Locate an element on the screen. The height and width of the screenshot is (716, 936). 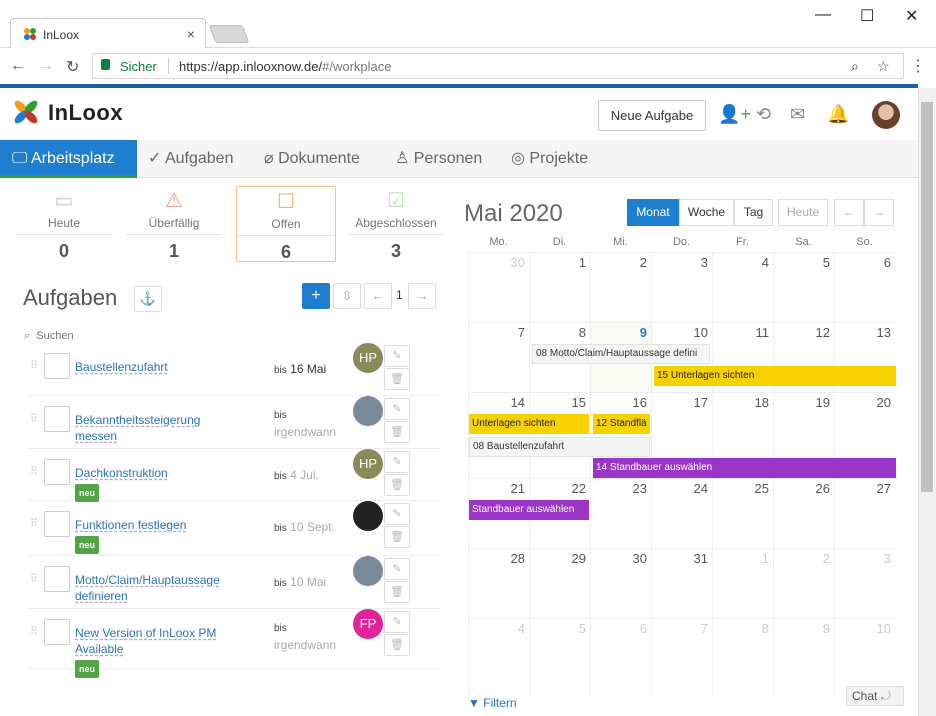
task-name: Dachkonstruktion is located at coordinates (121, 473).